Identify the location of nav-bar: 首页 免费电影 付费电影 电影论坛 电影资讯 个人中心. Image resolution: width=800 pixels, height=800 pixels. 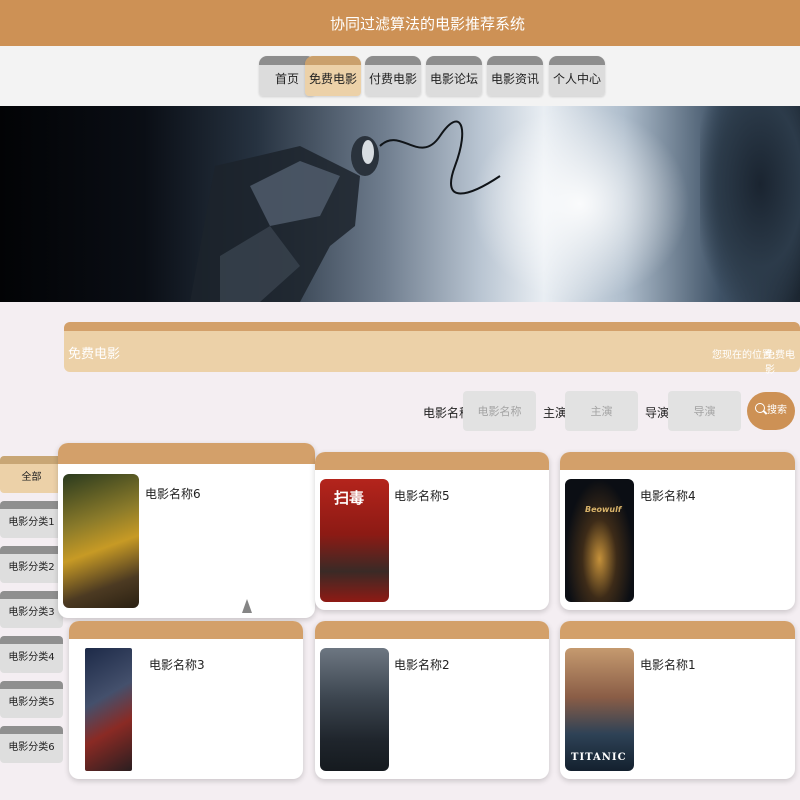
(400, 76).